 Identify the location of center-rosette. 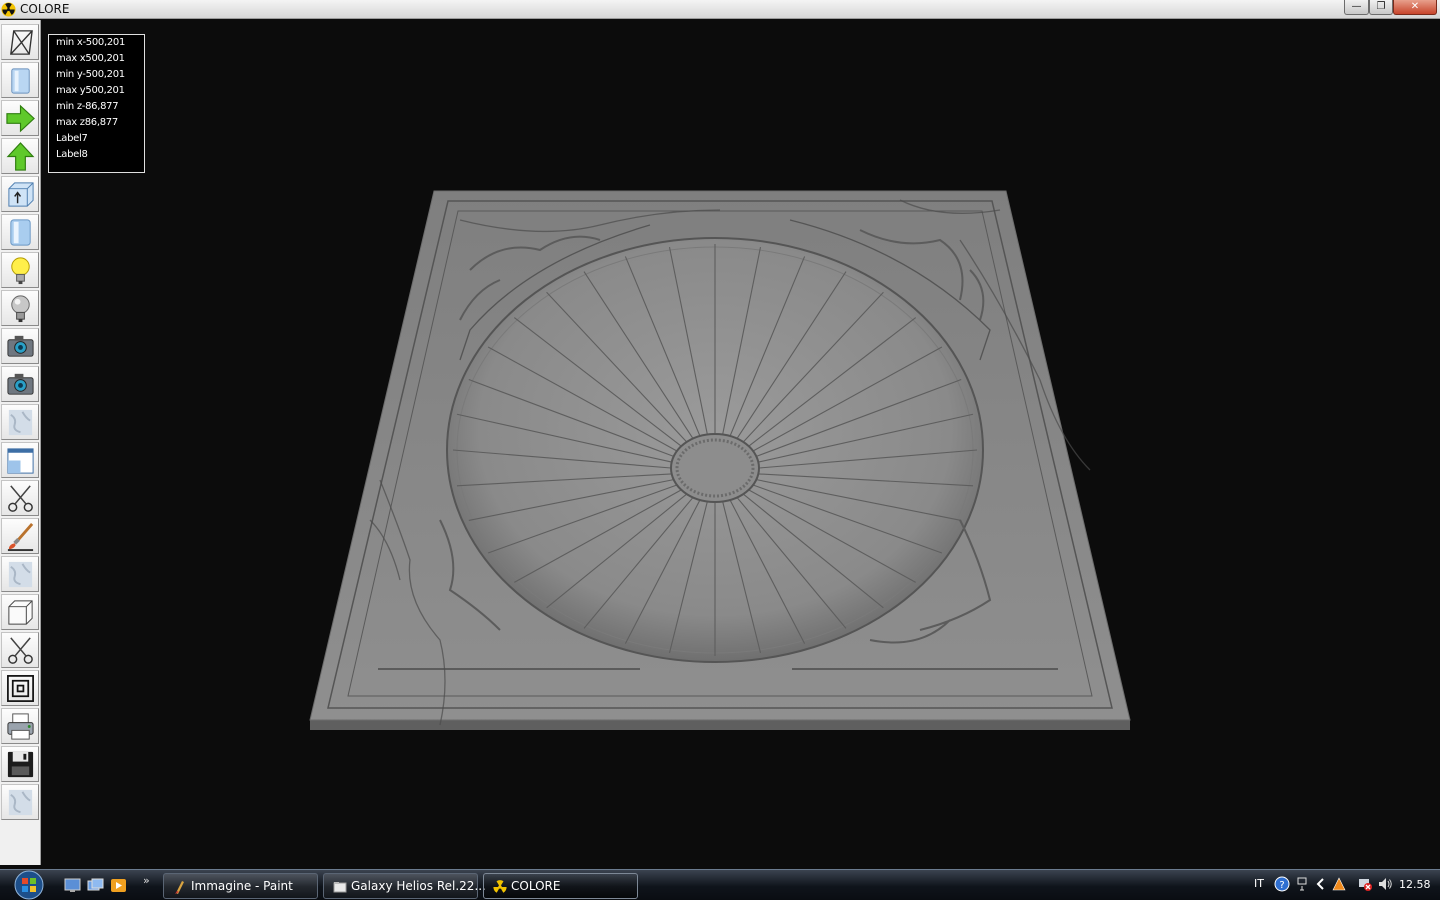
(715, 468).